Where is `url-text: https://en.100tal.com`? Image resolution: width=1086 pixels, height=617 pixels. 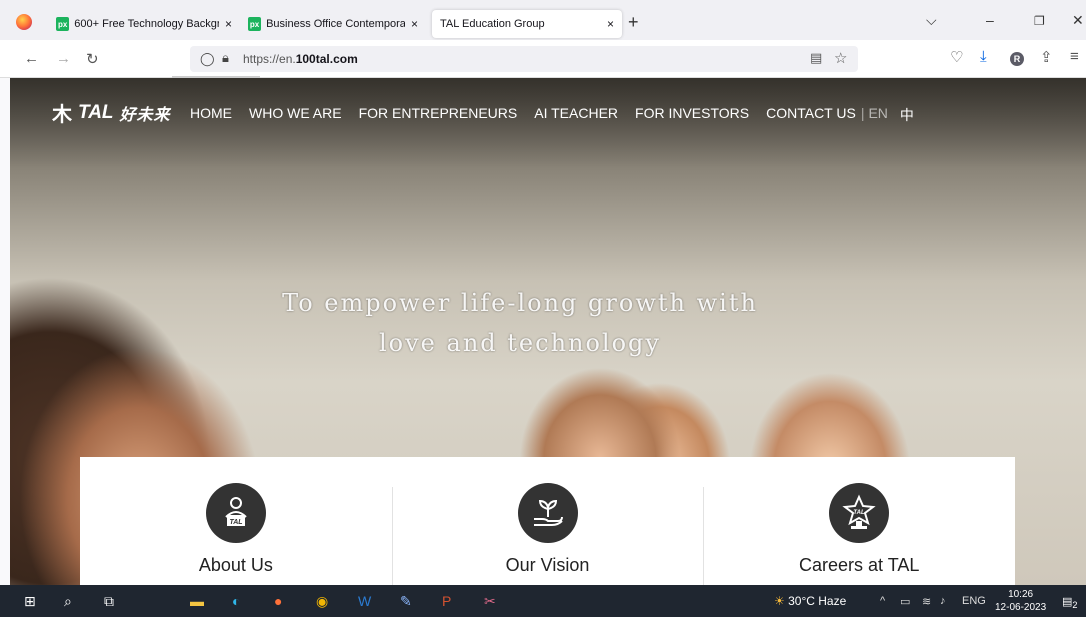
url-text: https://en.100tal.com is located at coordinates (300, 59).